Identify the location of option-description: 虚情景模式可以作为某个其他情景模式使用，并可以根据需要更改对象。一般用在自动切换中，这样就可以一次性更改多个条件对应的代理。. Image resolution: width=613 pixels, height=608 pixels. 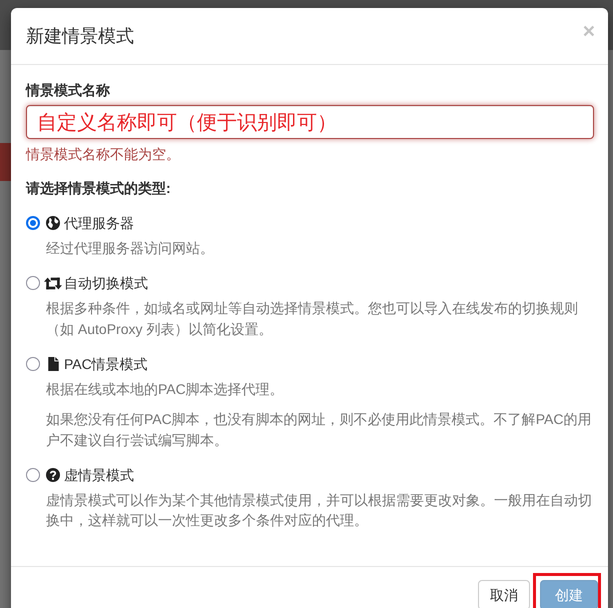
(319, 510).